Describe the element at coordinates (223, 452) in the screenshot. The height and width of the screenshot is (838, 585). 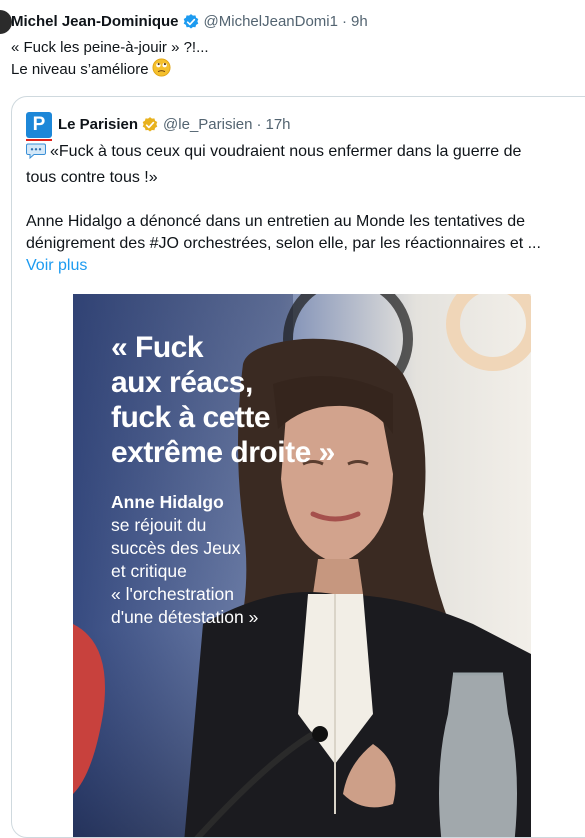
I see `image-quote-line: extrême droite »` at that location.